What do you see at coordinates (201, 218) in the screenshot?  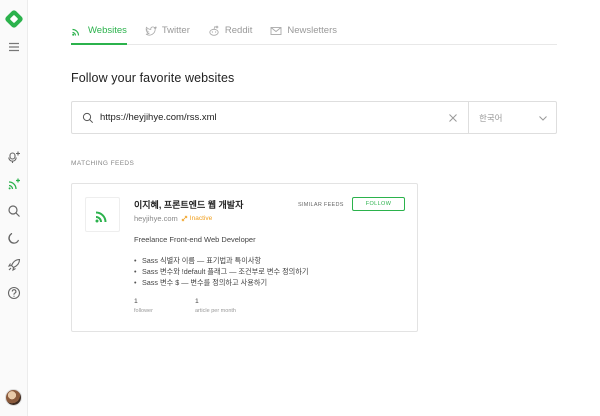 I see `status-text: Inactive` at bounding box center [201, 218].